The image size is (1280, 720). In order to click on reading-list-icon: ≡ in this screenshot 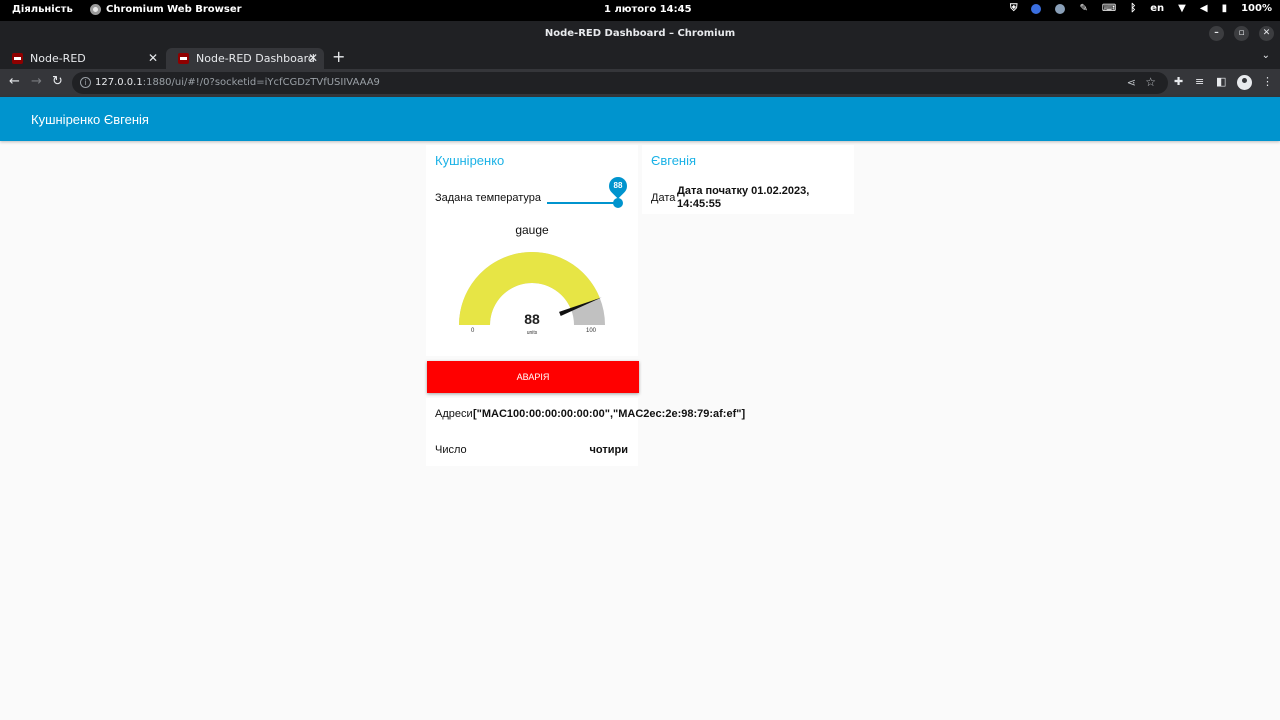, I will do `click(1199, 82)`.